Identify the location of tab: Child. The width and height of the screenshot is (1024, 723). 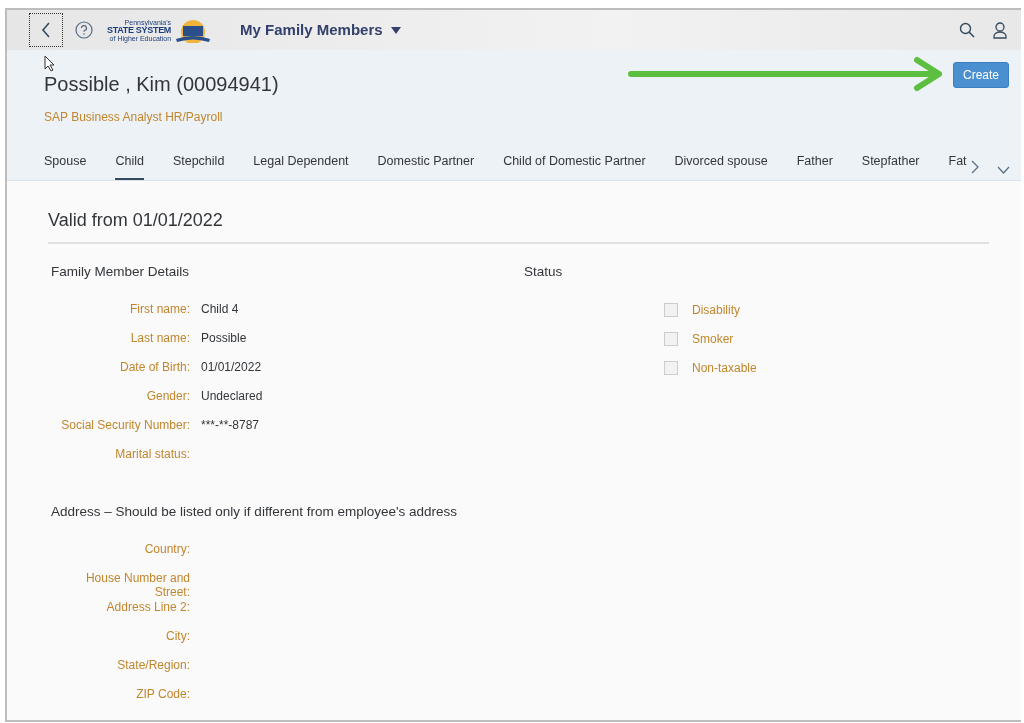
(129, 164).